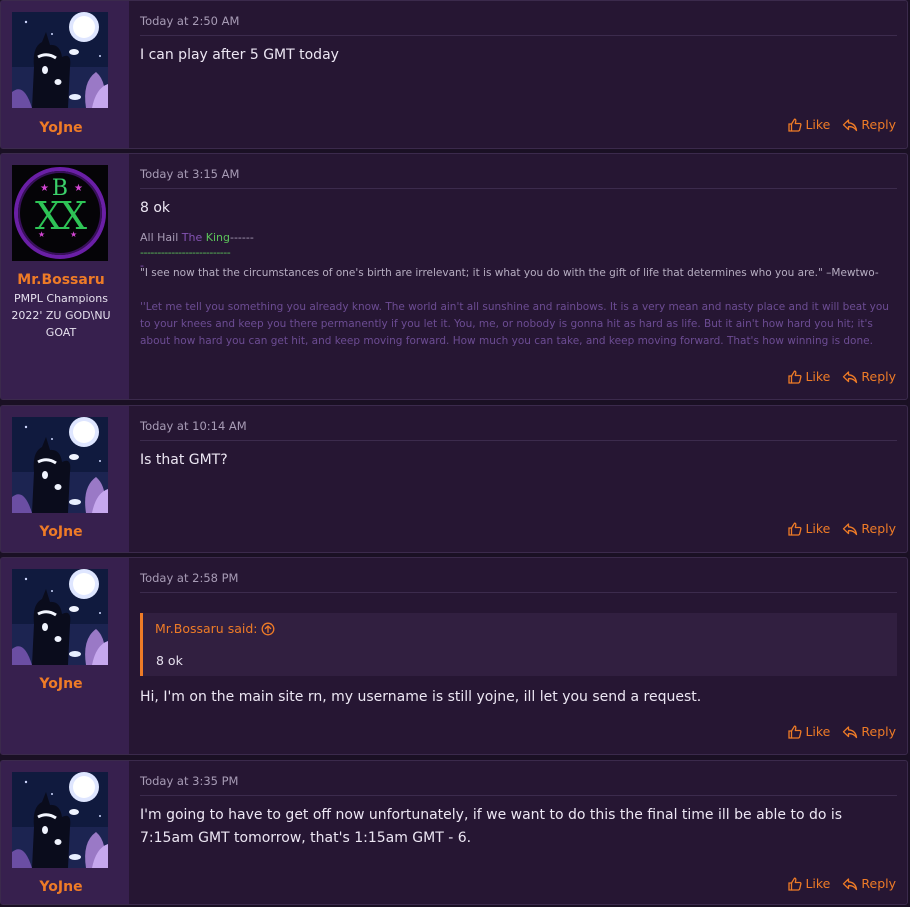 This screenshot has height=907, width=910. What do you see at coordinates (189, 21) in the screenshot?
I see `post-date: Today at 2:50 AM` at bounding box center [189, 21].